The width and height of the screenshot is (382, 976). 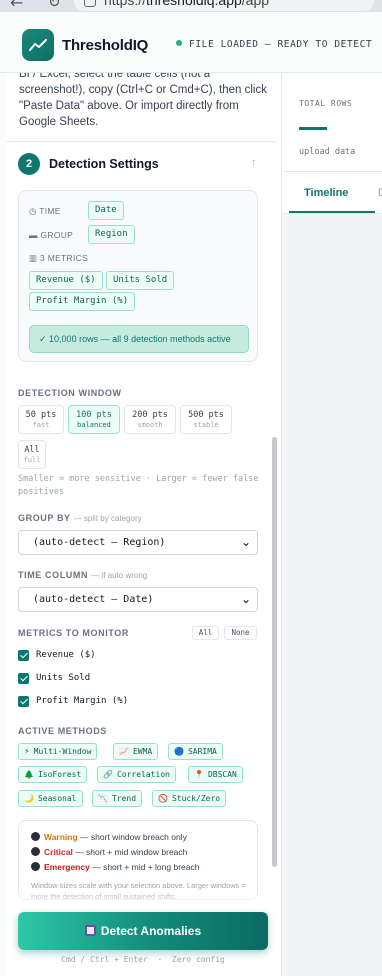 I want to click on detect-anomalies-button: Detect Anomalies, so click(x=143, y=931).